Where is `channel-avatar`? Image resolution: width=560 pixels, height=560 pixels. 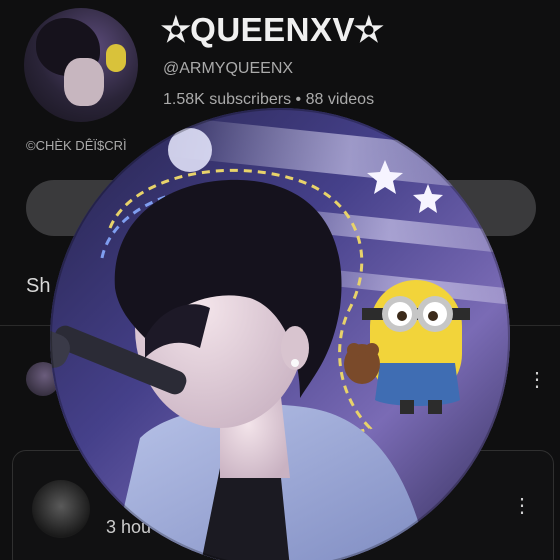 channel-avatar is located at coordinates (81, 65).